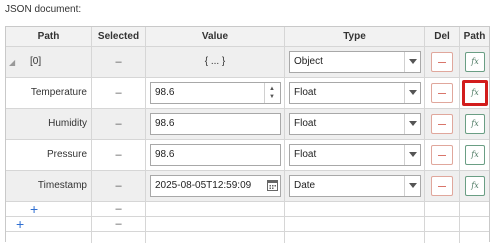  Describe the element at coordinates (247, 237) in the screenshot. I see `grid-empty-area` at that location.